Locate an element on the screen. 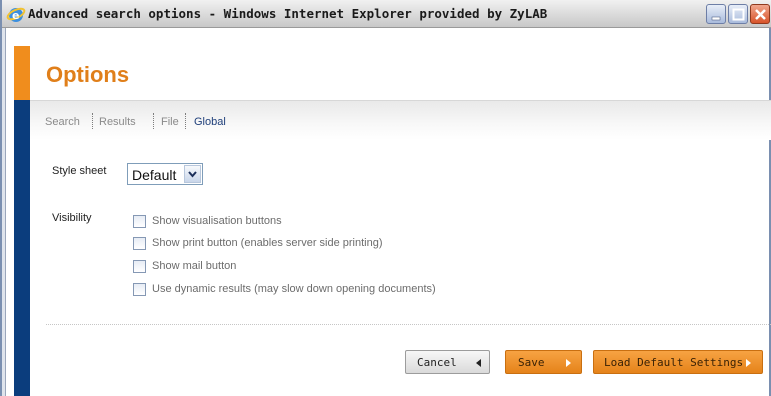 The image size is (771, 396). minimize-icon is located at coordinates (716, 18).